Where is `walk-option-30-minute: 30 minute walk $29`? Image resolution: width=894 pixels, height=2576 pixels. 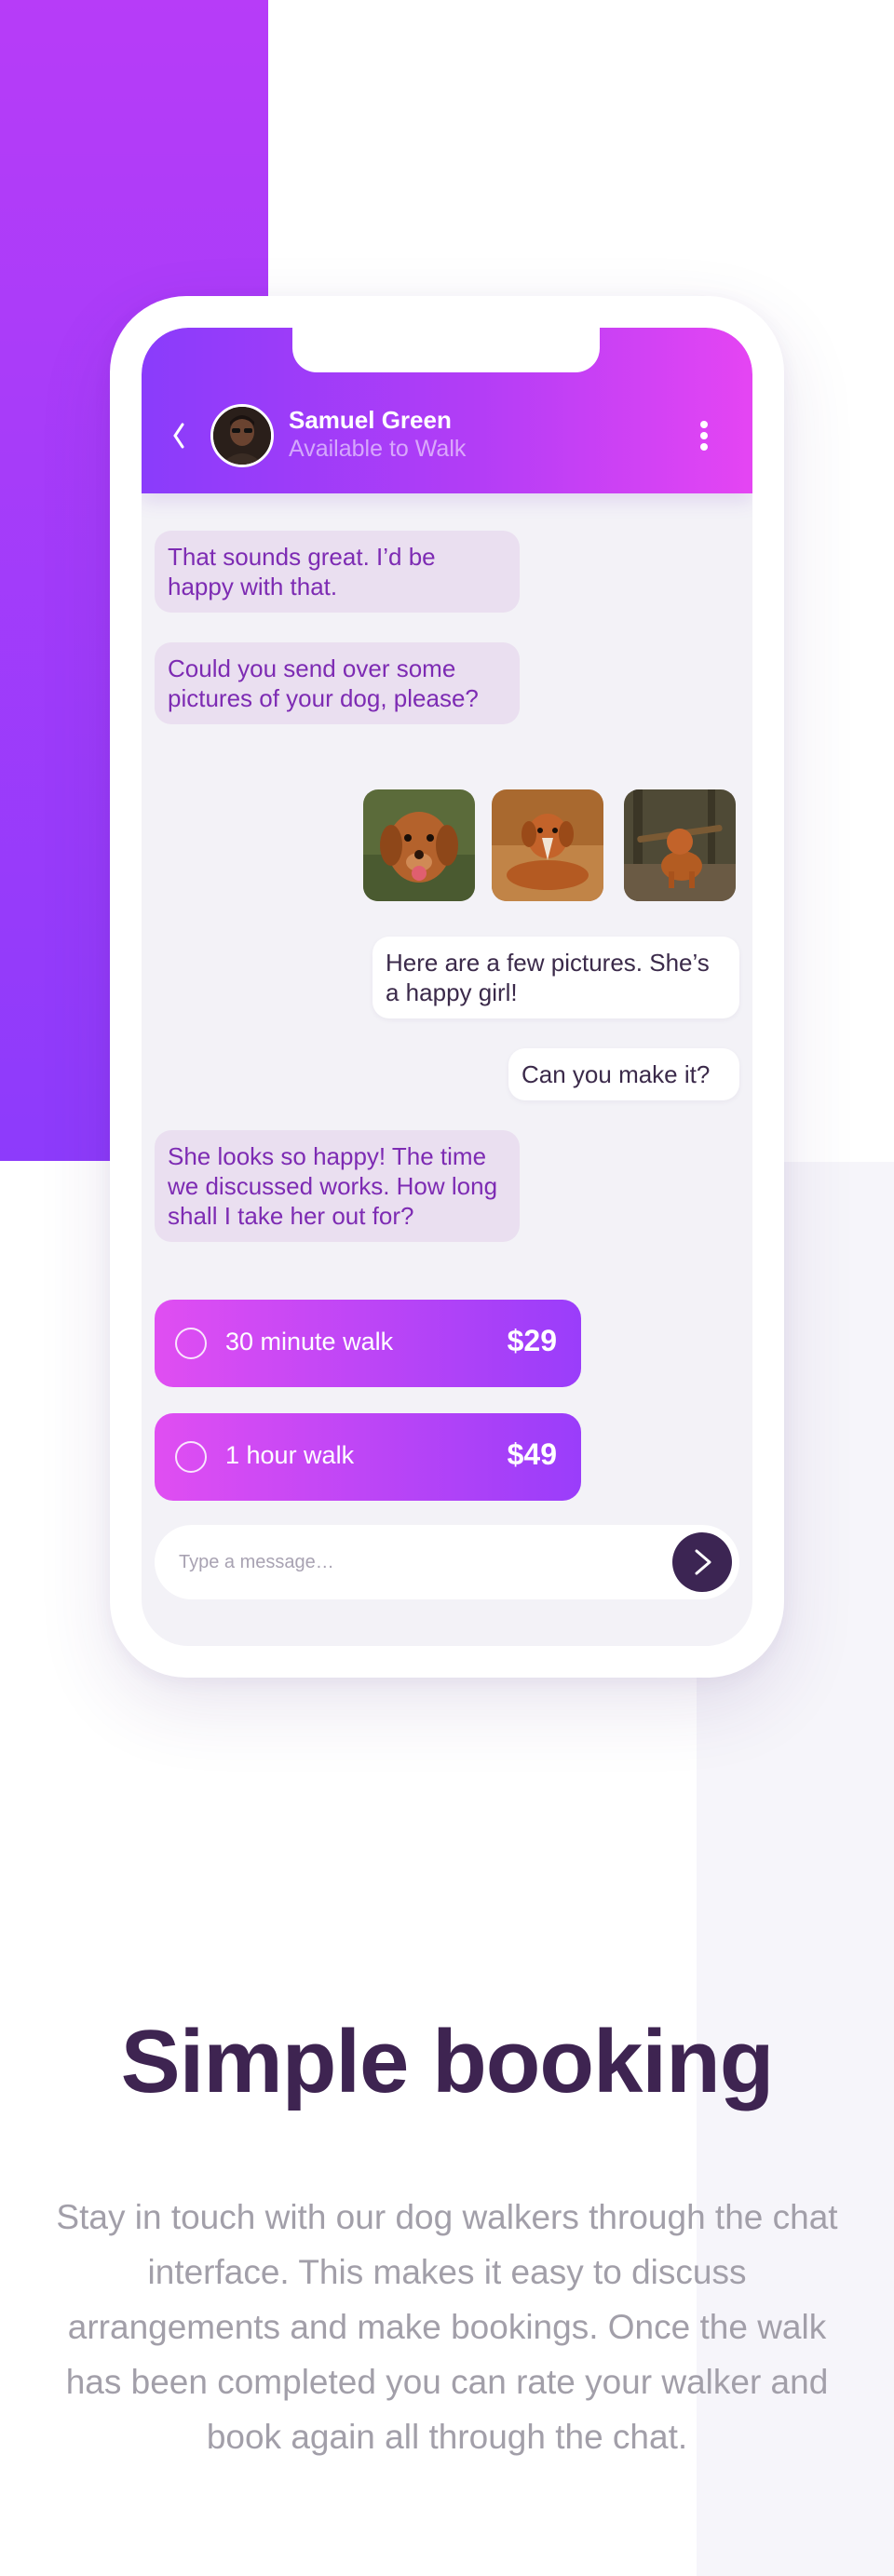
walk-option-30-minute: 30 minute walk $29 is located at coordinates (368, 1343).